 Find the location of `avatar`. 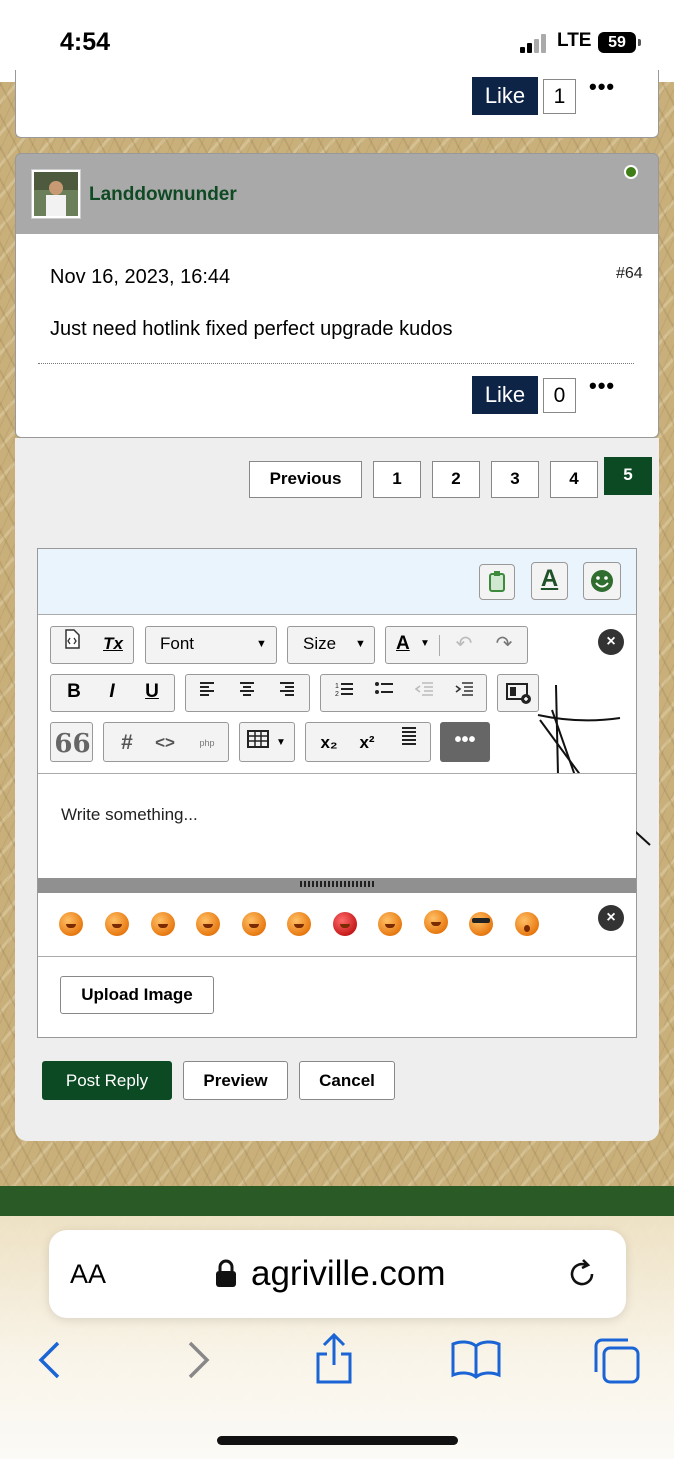

avatar is located at coordinates (56, 194).